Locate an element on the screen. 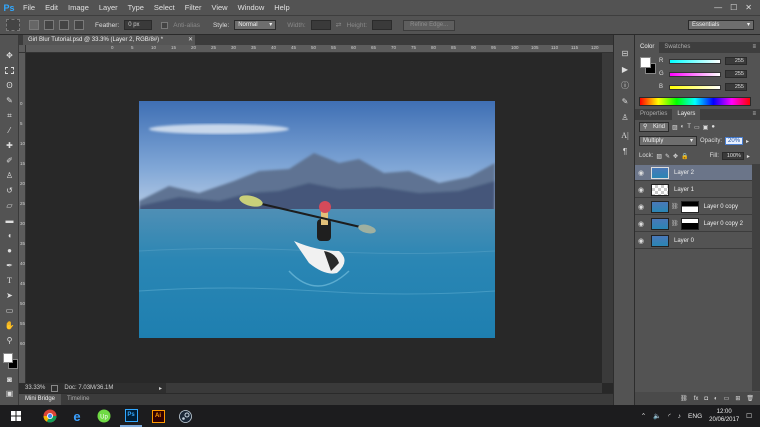 This screenshot has height=427, width=760. green-value: 255 is located at coordinates (736, 74).